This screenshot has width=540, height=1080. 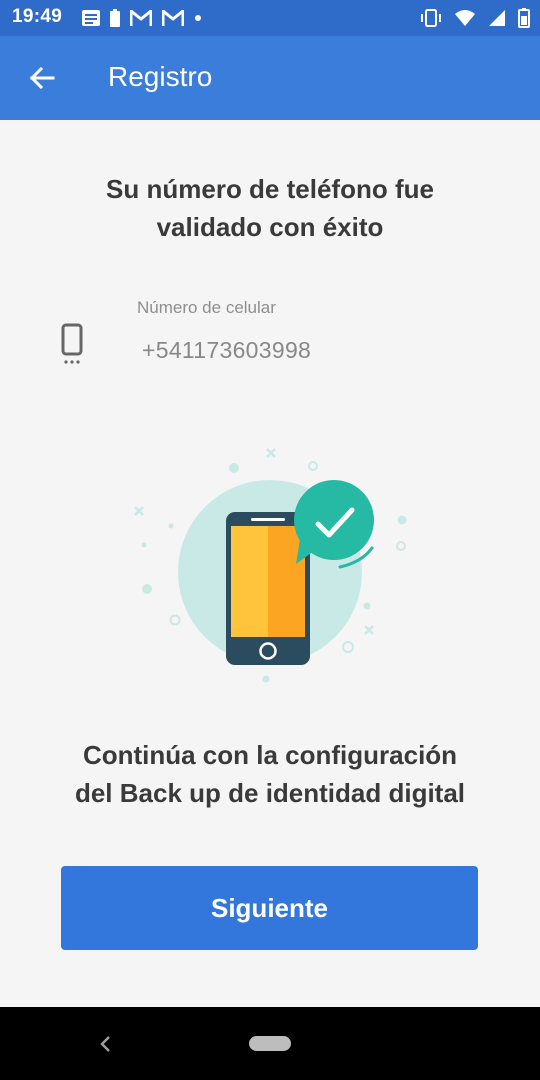 I want to click on signal-icon, so click(x=497, y=18).